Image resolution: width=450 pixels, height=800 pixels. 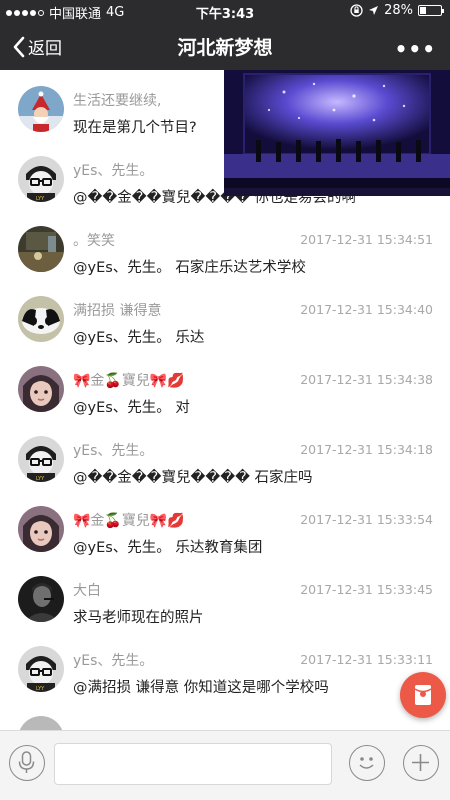 What do you see at coordinates (225, 715) in the screenshot?
I see `list-item-partial` at bounding box center [225, 715].